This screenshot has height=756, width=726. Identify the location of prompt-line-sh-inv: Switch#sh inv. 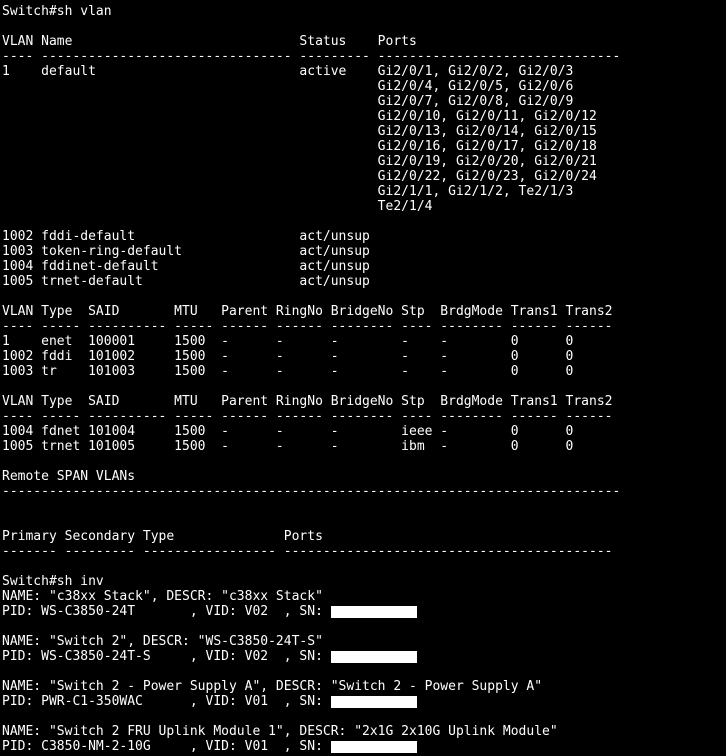
(53, 581).